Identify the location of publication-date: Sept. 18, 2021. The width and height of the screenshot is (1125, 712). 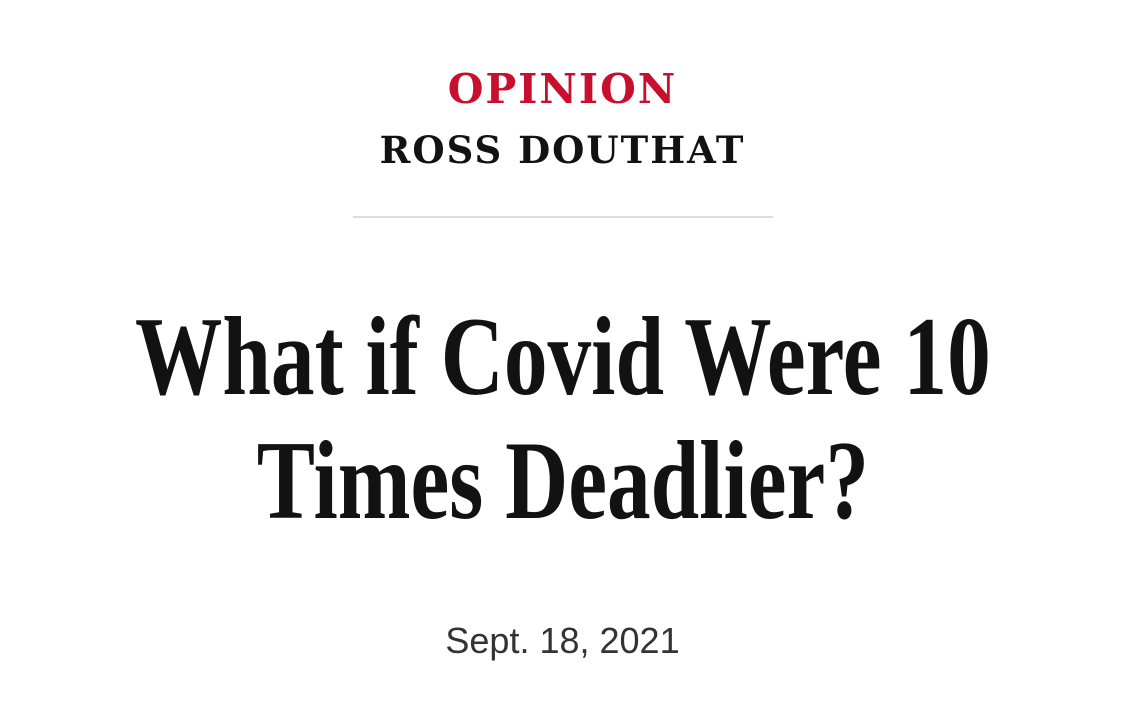
(562, 640).